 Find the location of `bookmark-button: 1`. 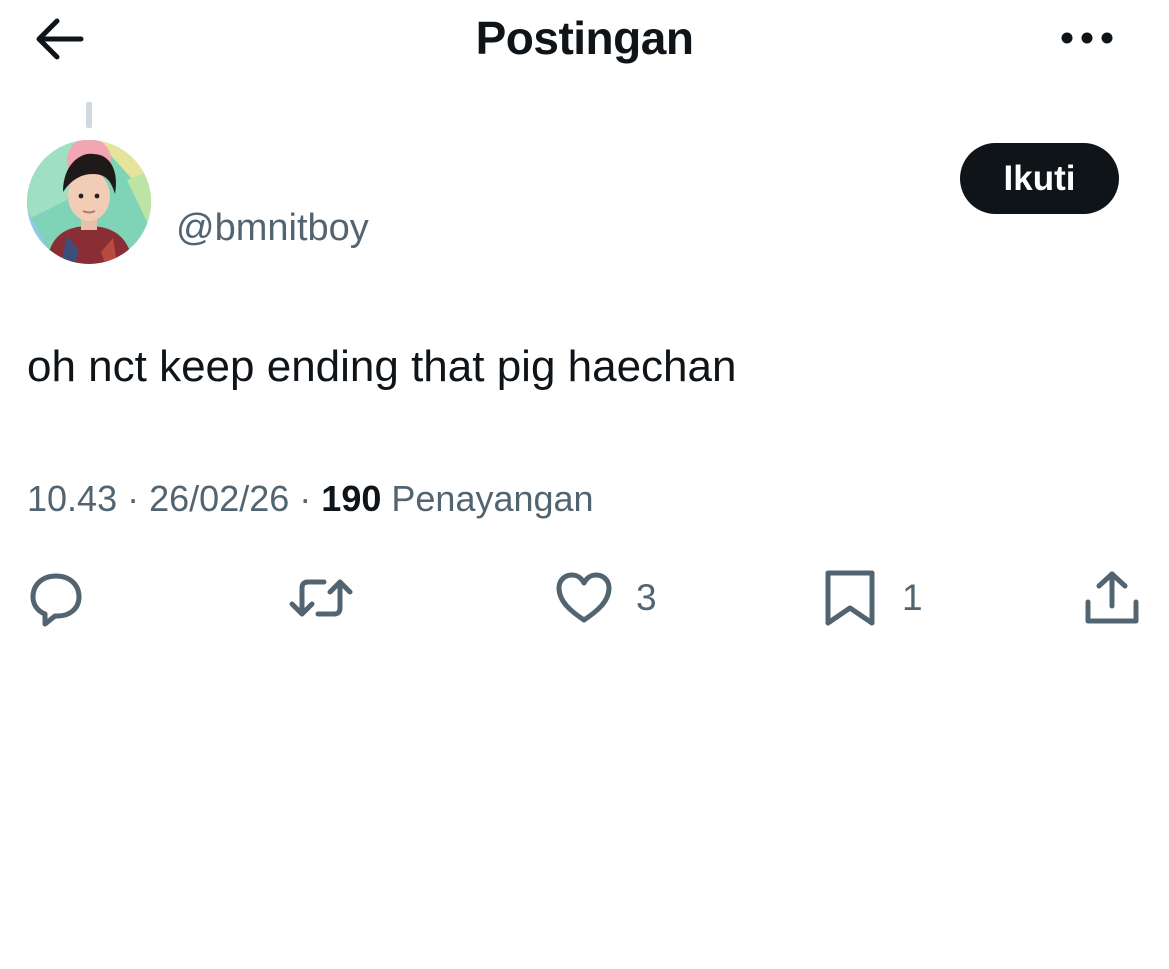

bookmark-button: 1 is located at coordinates (870, 598).